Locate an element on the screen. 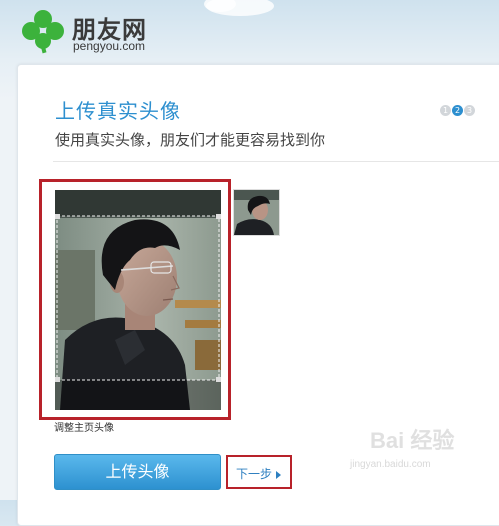  avatar-crop-editor is located at coordinates (138, 300).